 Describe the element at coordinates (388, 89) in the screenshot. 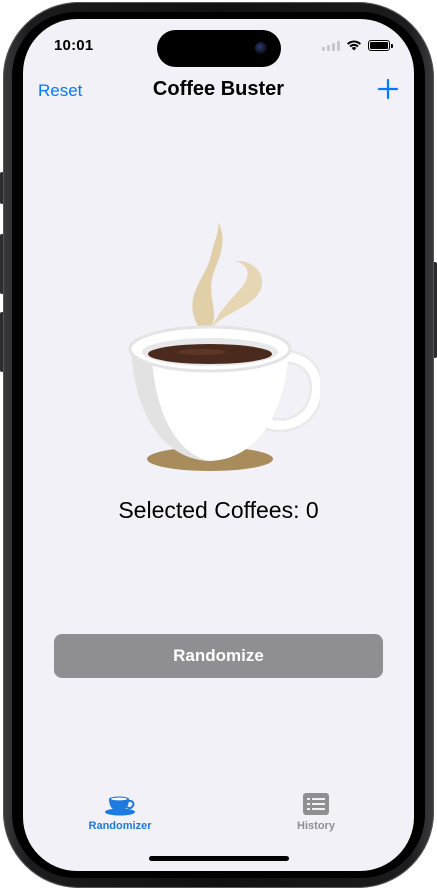

I see `plus-icon` at that location.